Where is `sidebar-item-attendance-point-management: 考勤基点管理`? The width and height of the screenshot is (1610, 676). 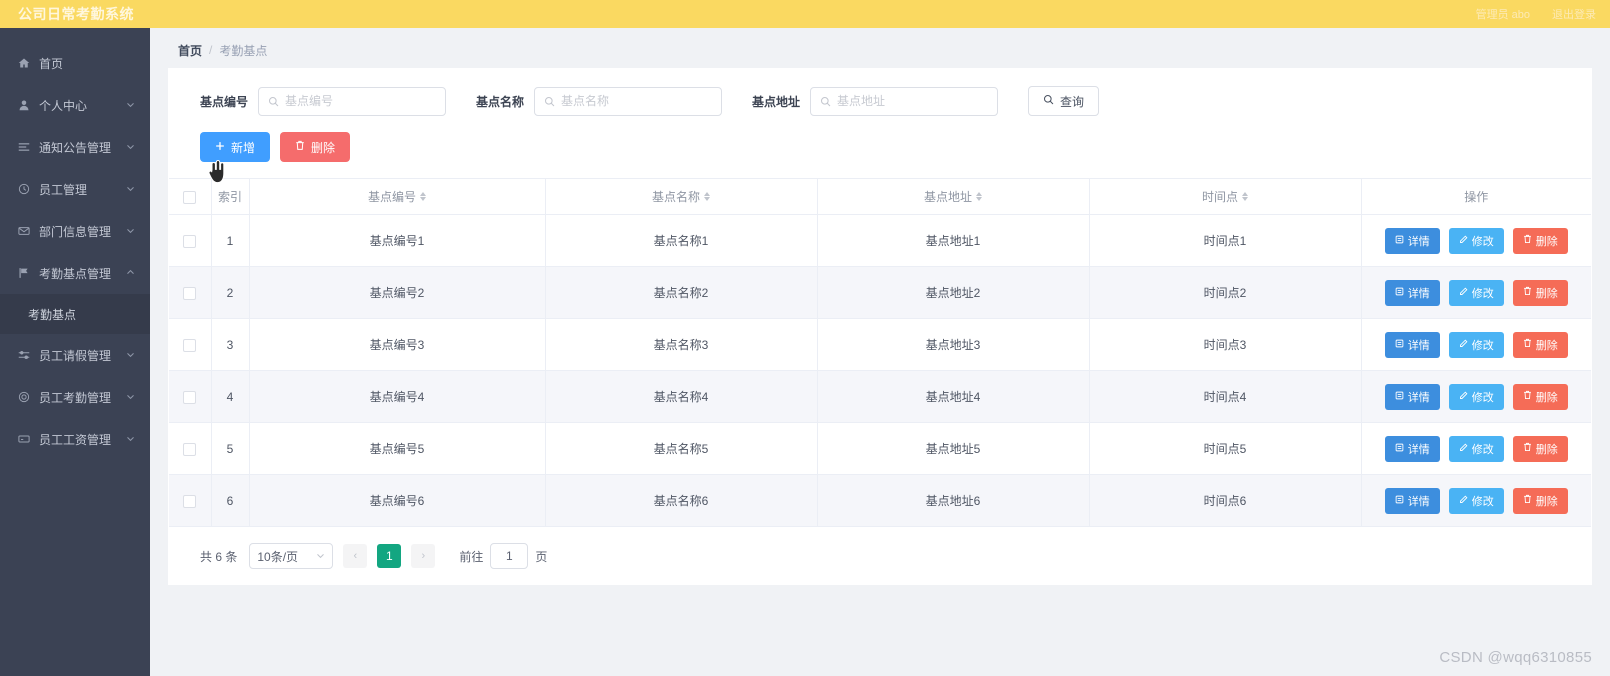 sidebar-item-attendance-point-management: 考勤基点管理 is located at coordinates (75, 273).